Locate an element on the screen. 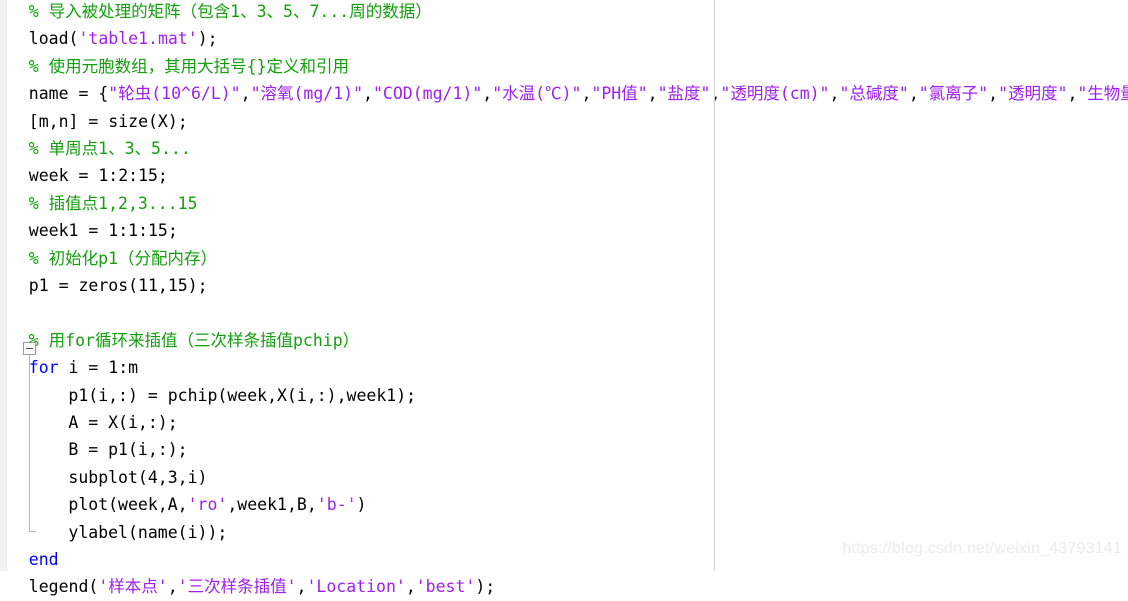 The width and height of the screenshot is (1128, 601). code-token-plain: p1(i,:) = pchip(week,X(i,:),week1); is located at coordinates (242, 395).